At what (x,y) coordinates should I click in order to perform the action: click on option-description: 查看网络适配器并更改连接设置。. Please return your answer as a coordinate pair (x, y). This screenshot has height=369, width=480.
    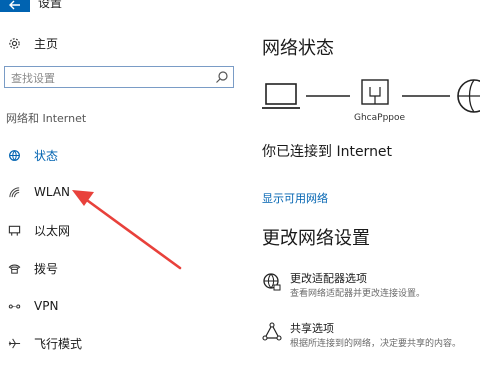
    Looking at the image, I should click on (358, 294).